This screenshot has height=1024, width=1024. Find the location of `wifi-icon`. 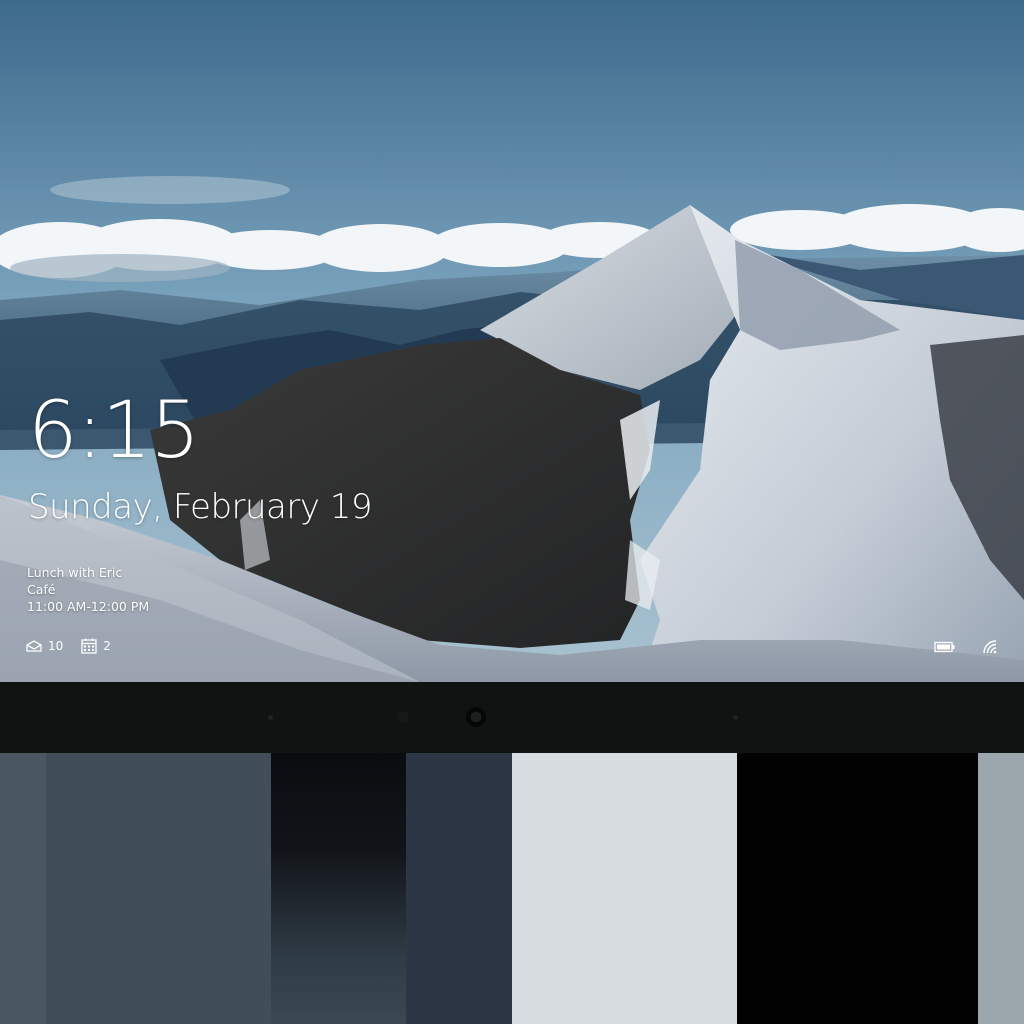

wifi-icon is located at coordinates (990, 647).